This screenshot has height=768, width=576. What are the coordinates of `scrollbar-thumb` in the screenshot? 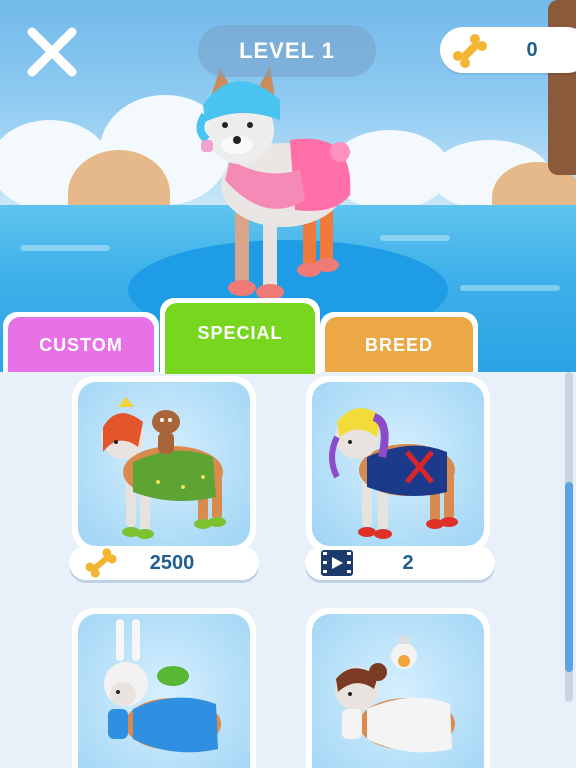 It's located at (569, 577).